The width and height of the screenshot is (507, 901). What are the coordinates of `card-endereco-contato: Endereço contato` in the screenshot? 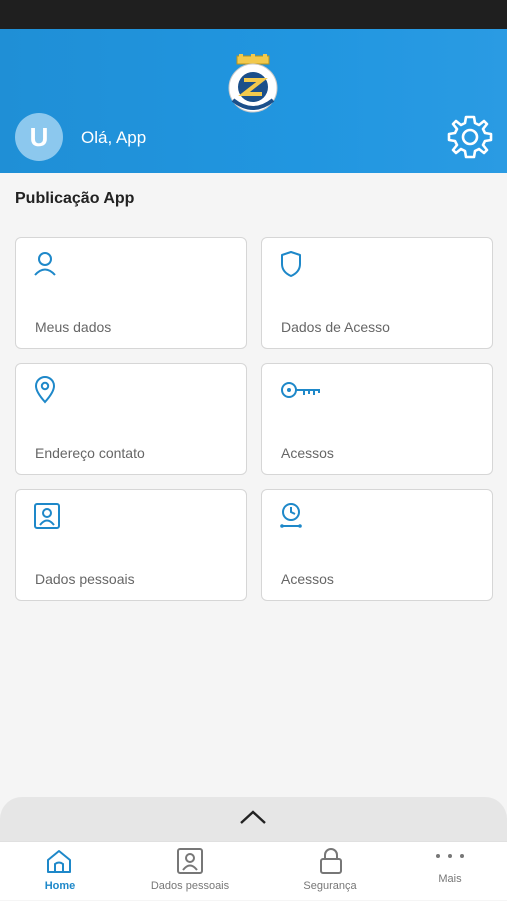 It's located at (131, 419).